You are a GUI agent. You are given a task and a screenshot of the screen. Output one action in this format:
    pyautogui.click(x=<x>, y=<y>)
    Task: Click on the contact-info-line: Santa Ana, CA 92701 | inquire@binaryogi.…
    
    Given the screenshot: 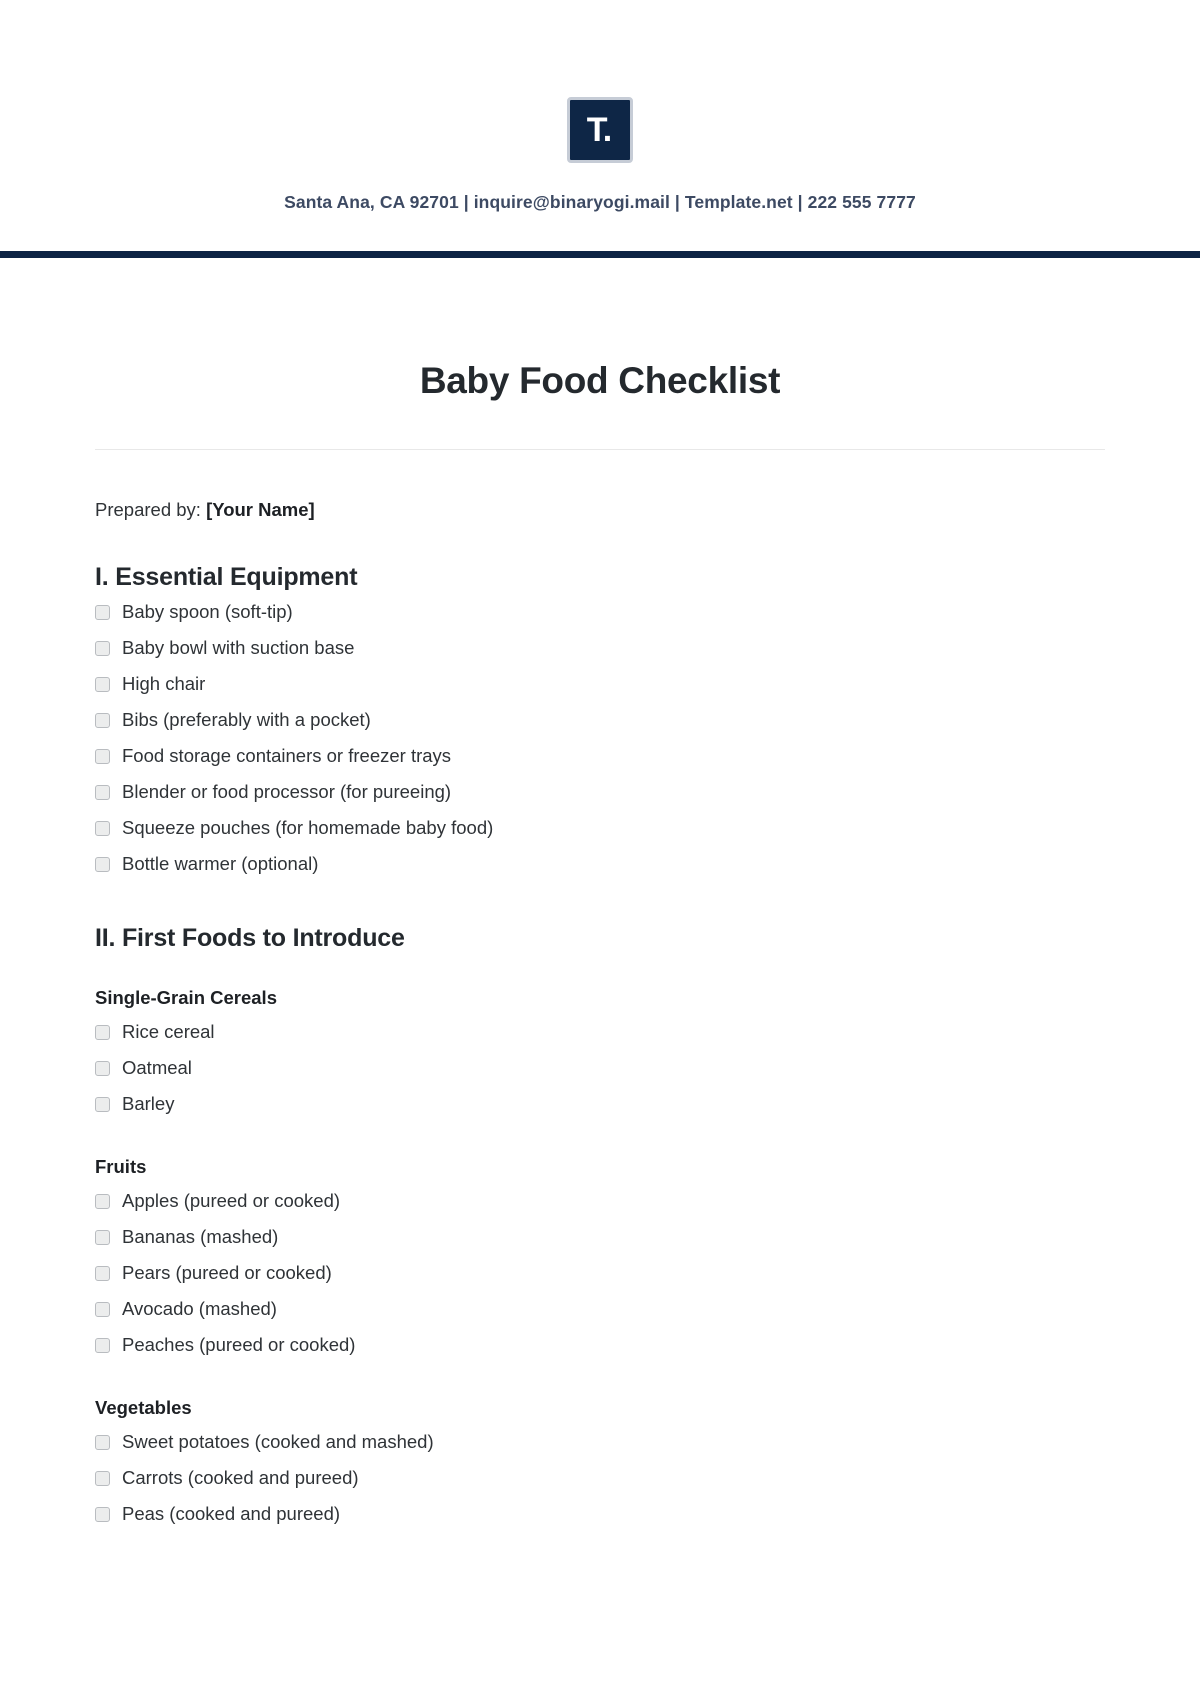 What is the action you would take?
    pyautogui.click(x=600, y=202)
    